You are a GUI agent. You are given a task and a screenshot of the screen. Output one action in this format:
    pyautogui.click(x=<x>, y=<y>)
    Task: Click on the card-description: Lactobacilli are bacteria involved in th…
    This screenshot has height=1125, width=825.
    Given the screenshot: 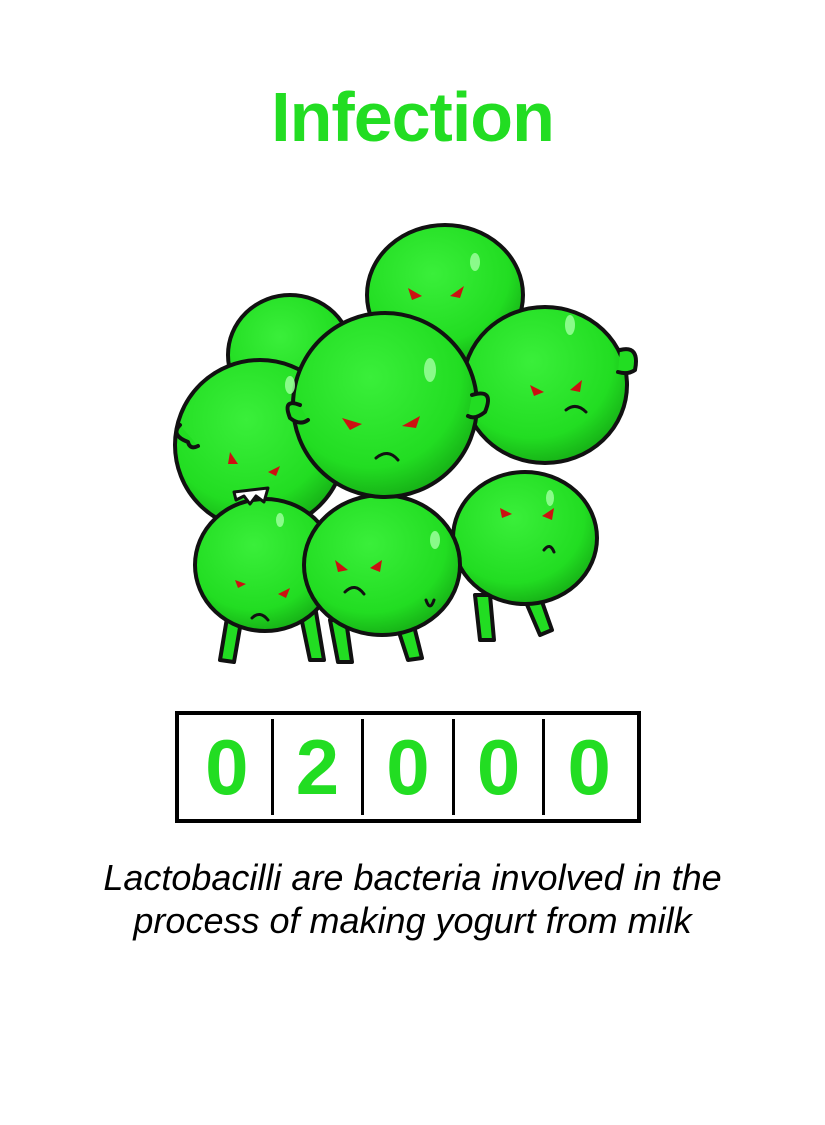 What is the action you would take?
    pyautogui.click(x=412, y=899)
    